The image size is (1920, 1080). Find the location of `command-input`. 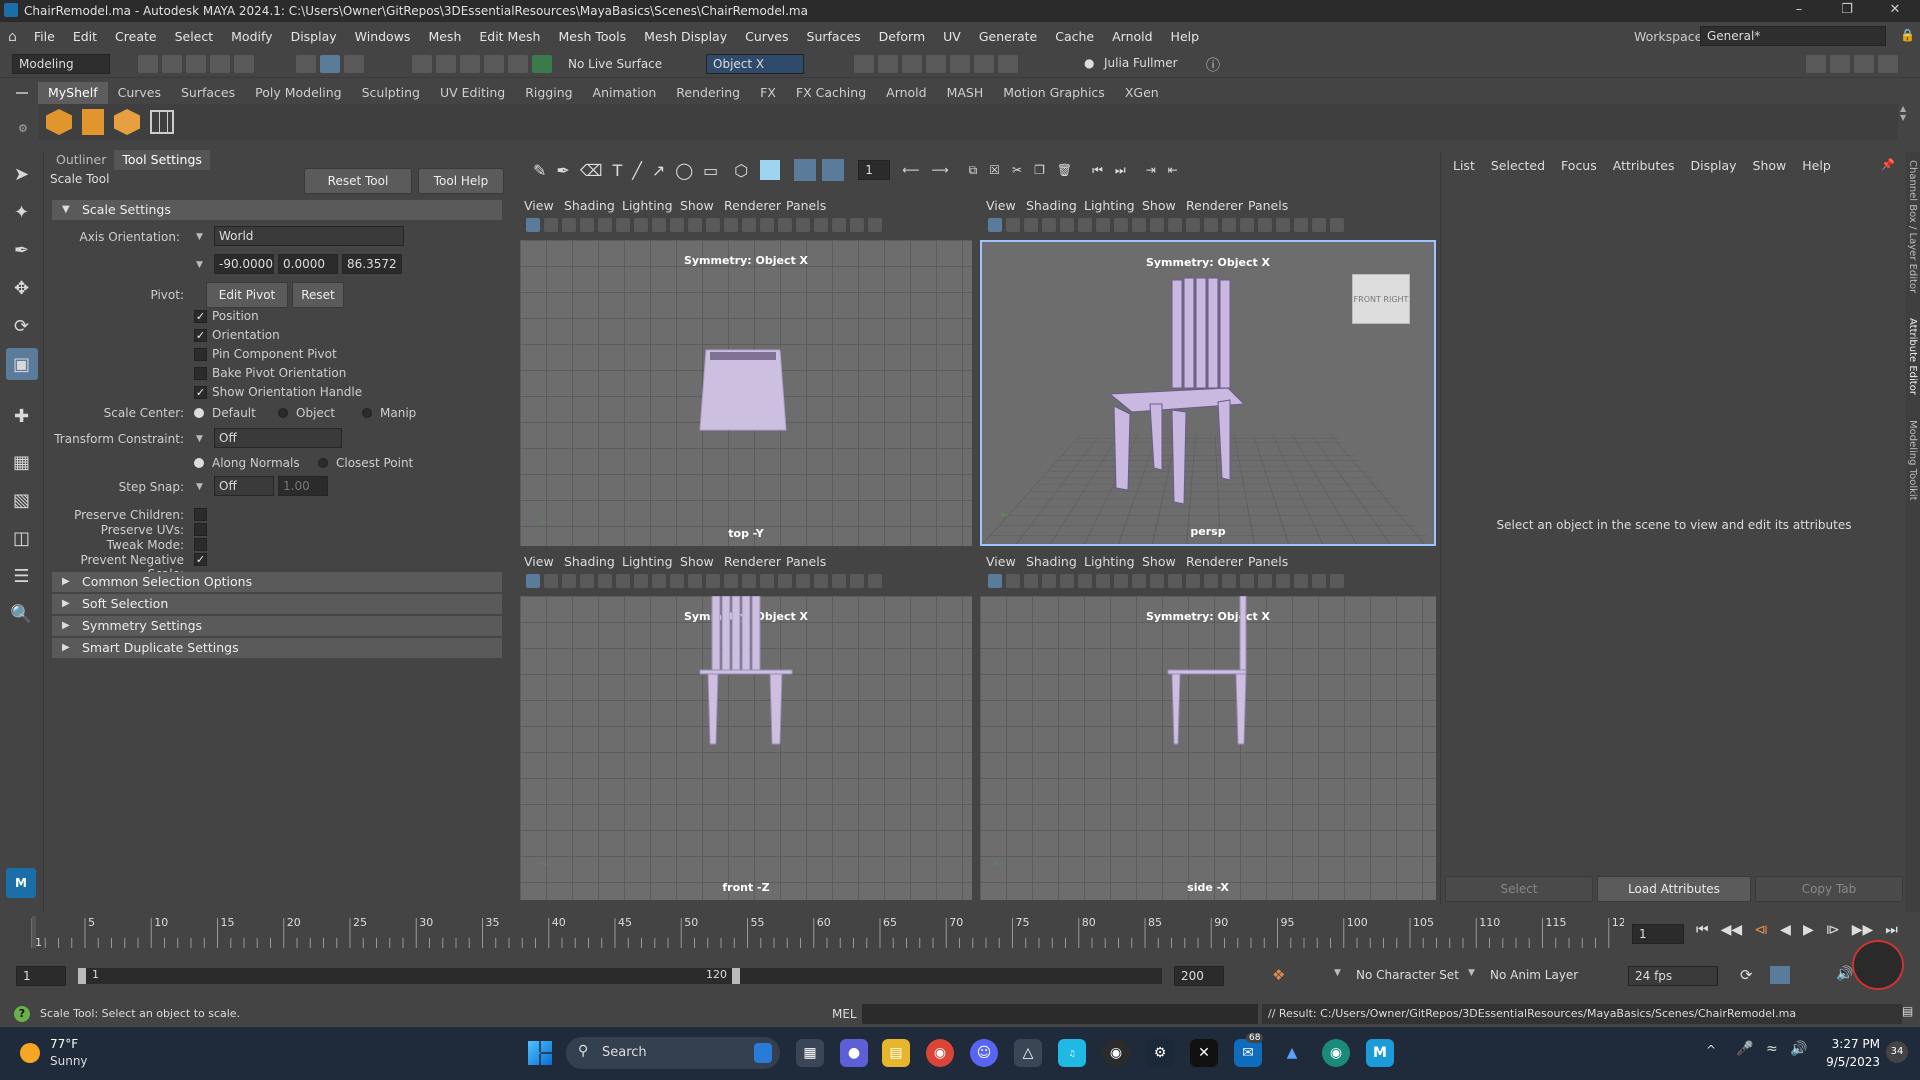

command-input is located at coordinates (1060, 1014).